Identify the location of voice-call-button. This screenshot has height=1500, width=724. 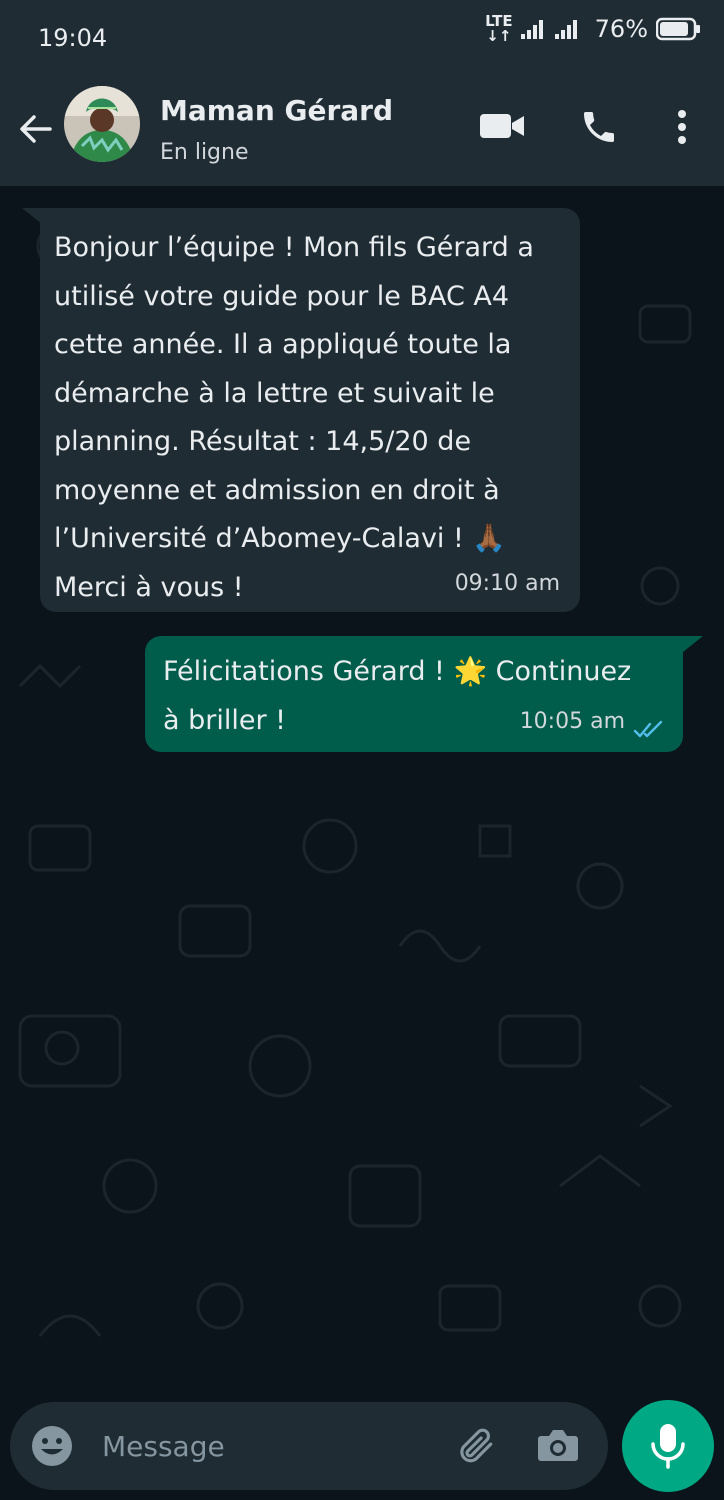
(599, 127).